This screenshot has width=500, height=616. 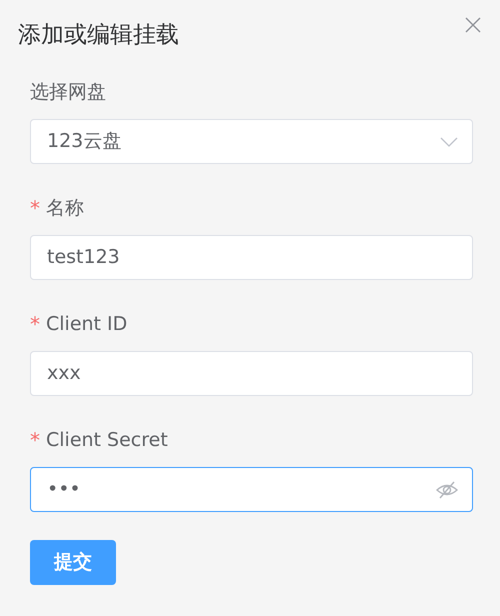 I want to click on password-field: •••, so click(x=251, y=489).